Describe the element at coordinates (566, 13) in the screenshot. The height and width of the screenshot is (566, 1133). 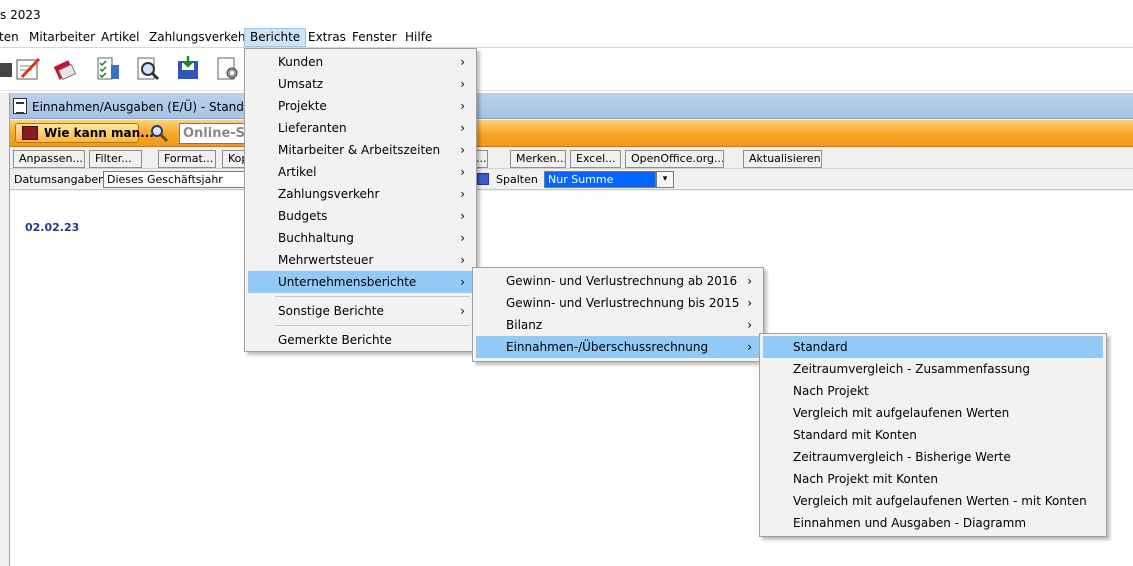
I see `app-title-bar` at that location.